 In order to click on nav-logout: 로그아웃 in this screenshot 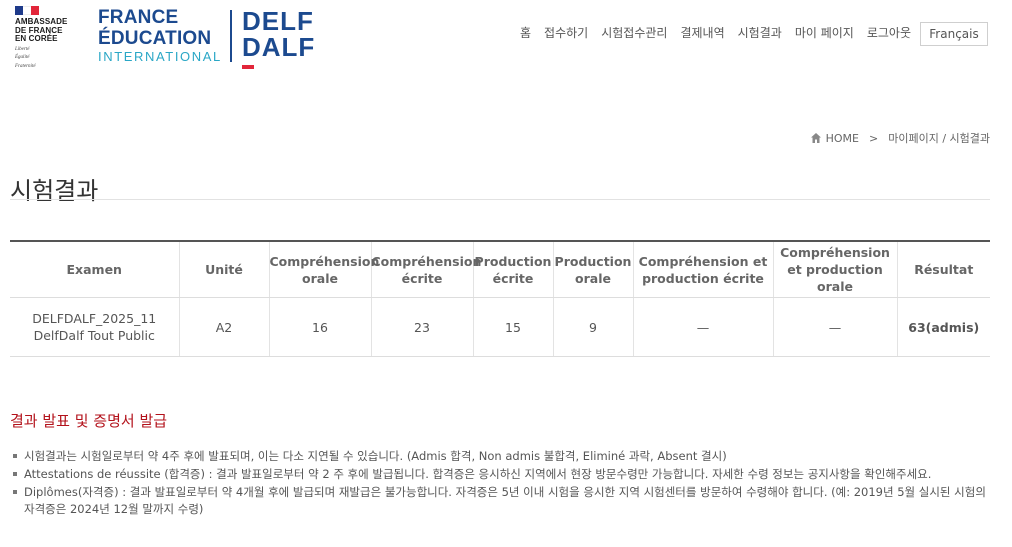, I will do `click(889, 32)`.